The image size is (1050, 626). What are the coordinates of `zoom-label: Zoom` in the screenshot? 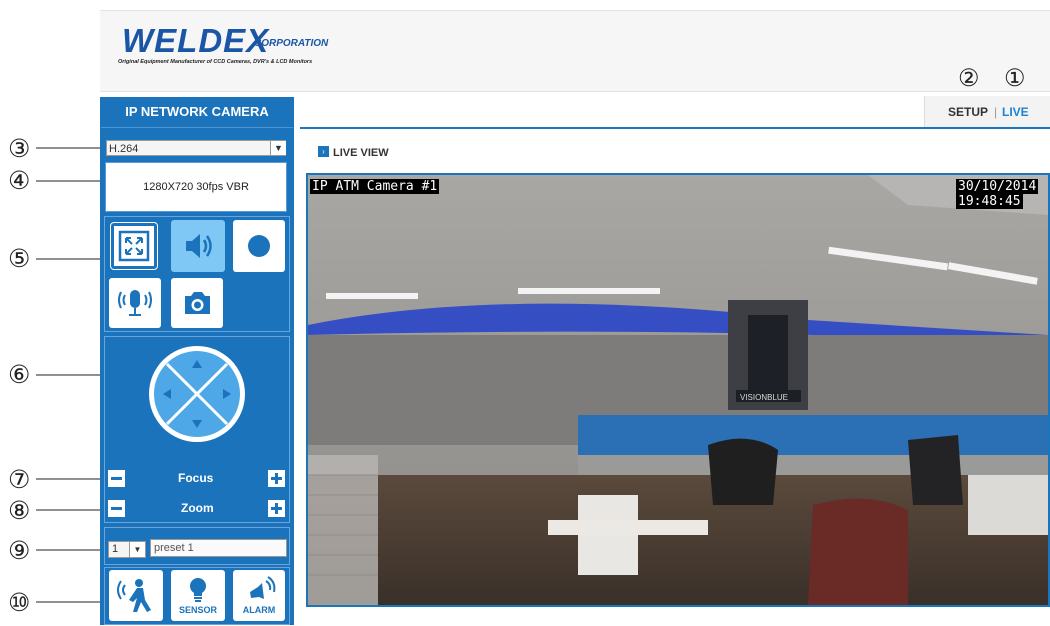 It's located at (197, 508).